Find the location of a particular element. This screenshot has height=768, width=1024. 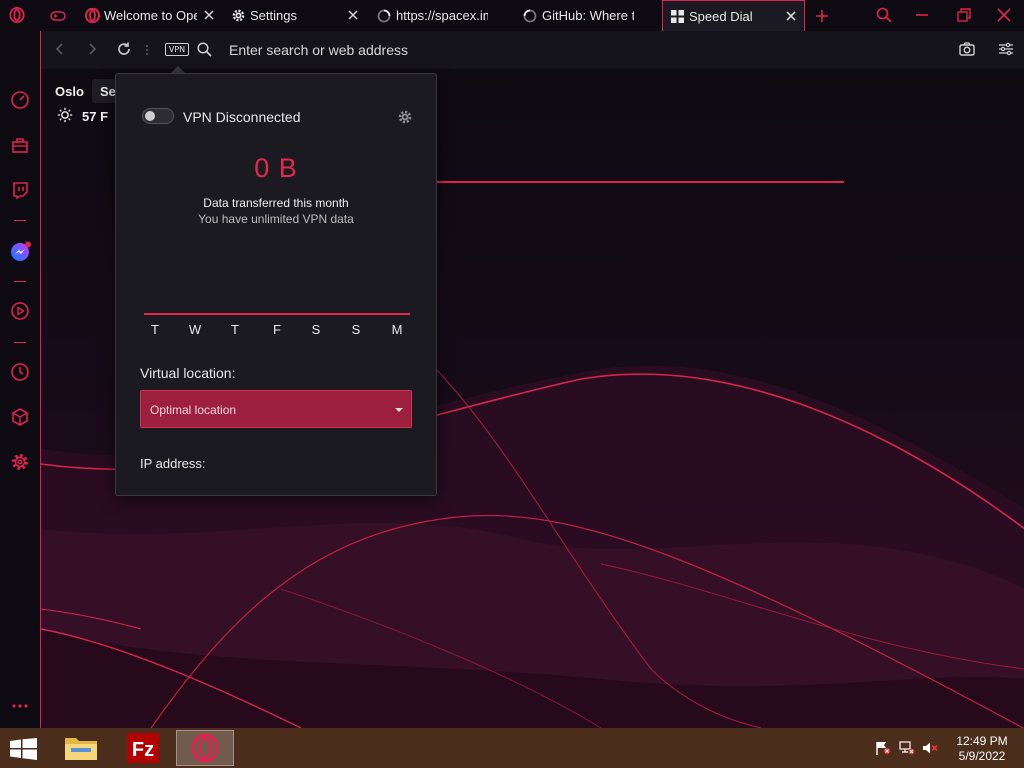

data-transferred-amount: 0 B is located at coordinates (276, 168).